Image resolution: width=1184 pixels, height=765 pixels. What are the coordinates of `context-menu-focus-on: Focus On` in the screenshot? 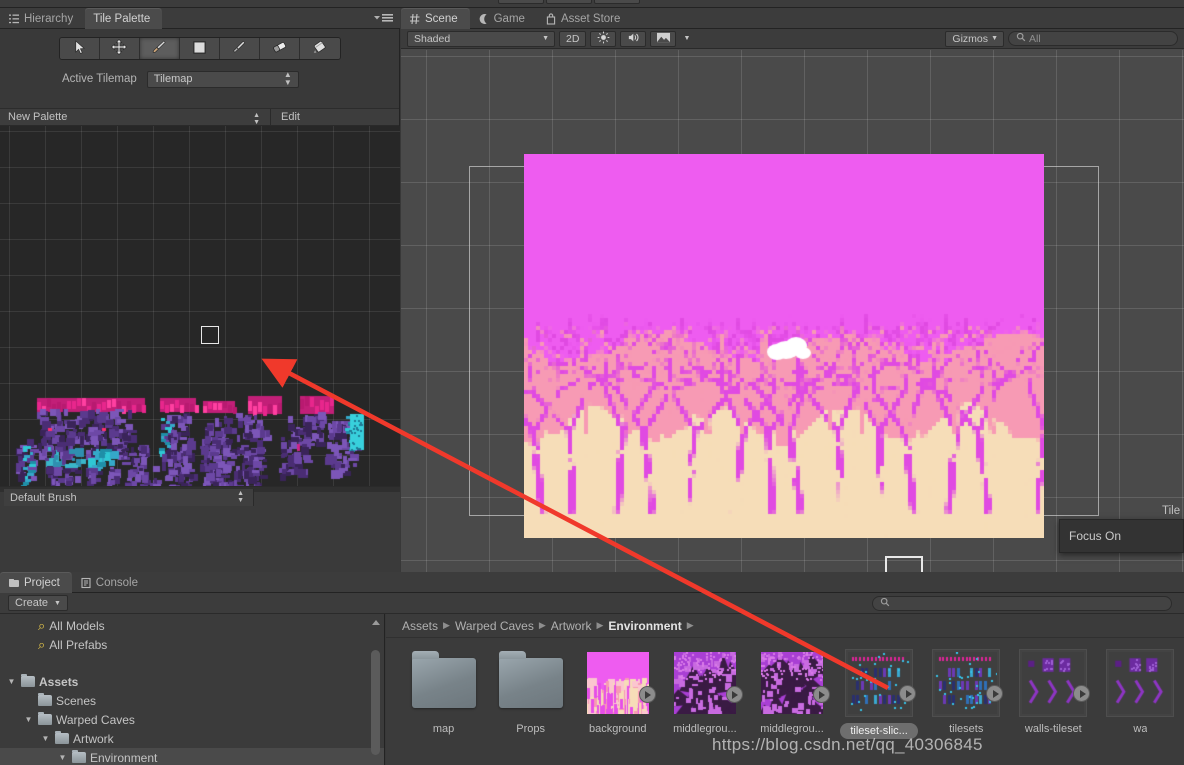 It's located at (1121, 536).